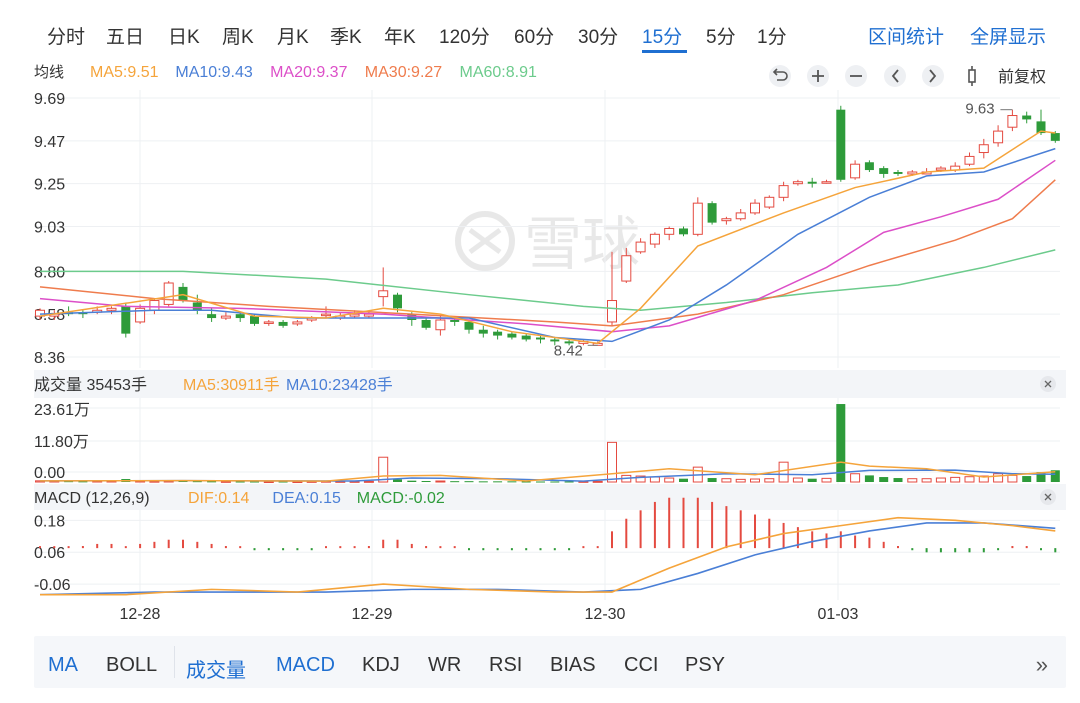  What do you see at coordinates (308, 72) in the screenshot?
I see `legend-label: MA20:9.37` at bounding box center [308, 72].